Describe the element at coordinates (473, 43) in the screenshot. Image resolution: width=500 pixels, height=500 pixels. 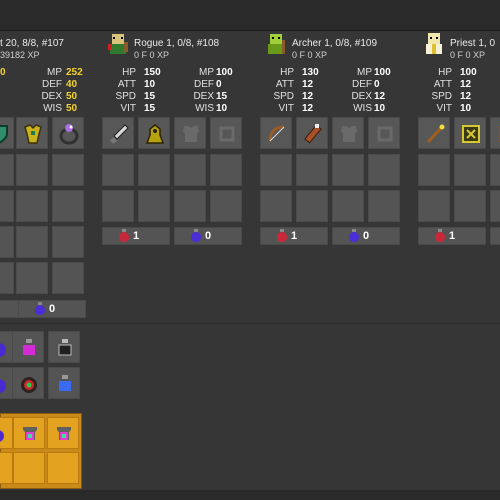
I see `character-title: Priest 1, 0` at that location.